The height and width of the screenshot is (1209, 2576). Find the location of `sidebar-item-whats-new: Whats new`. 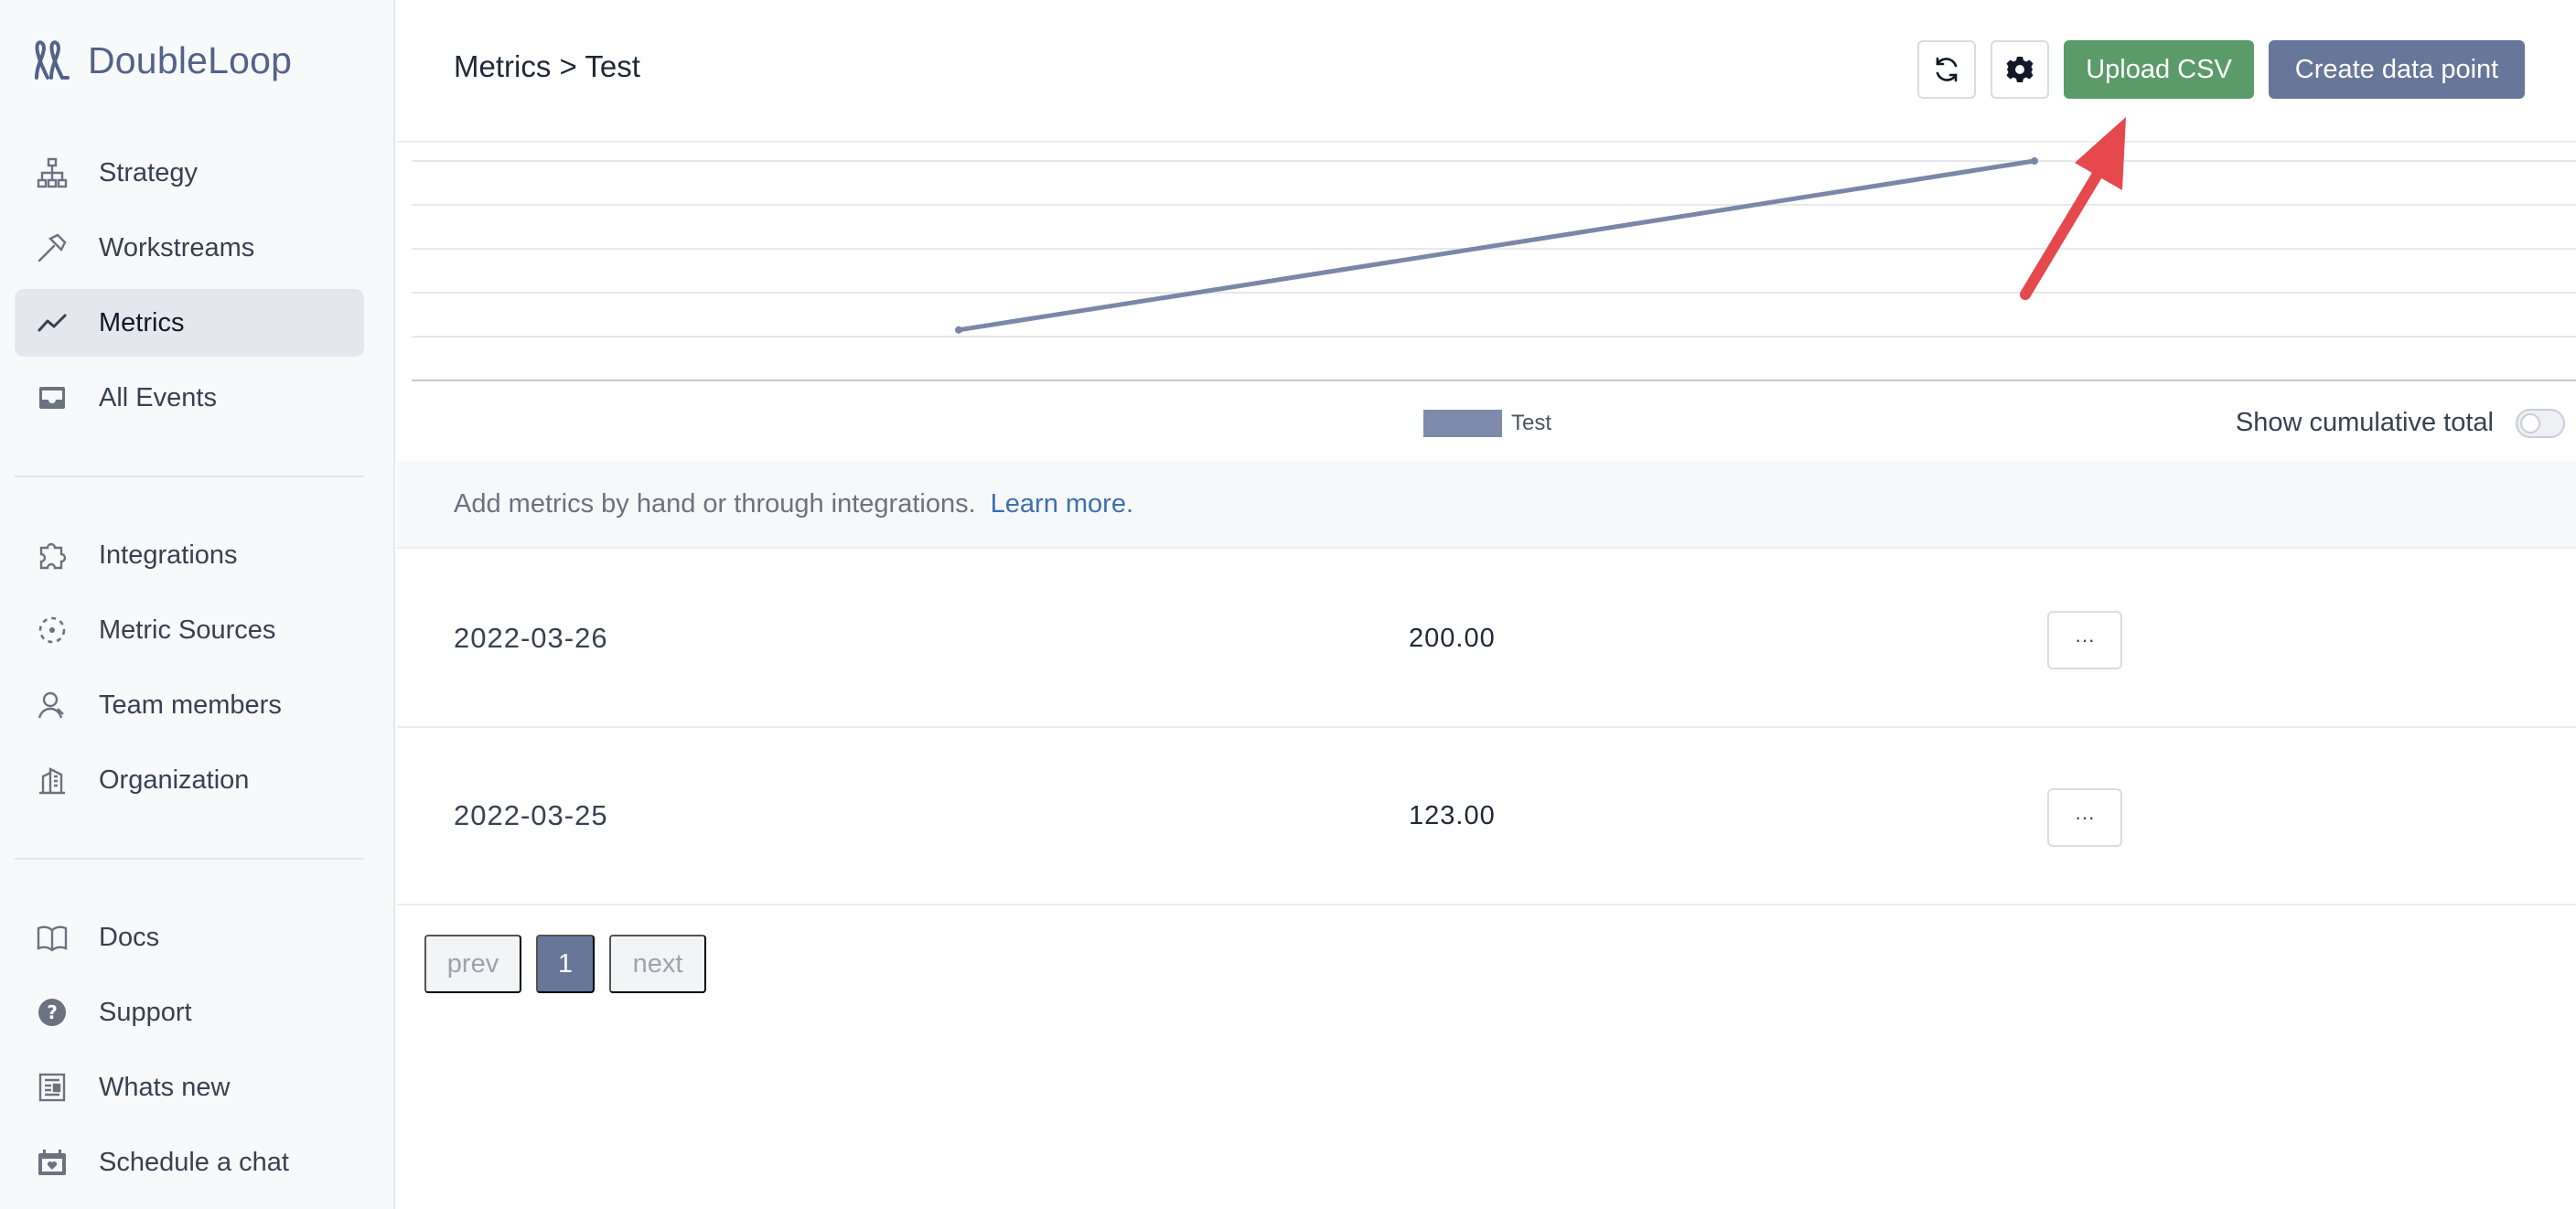

sidebar-item-whats-new: Whats new is located at coordinates (189, 1088).